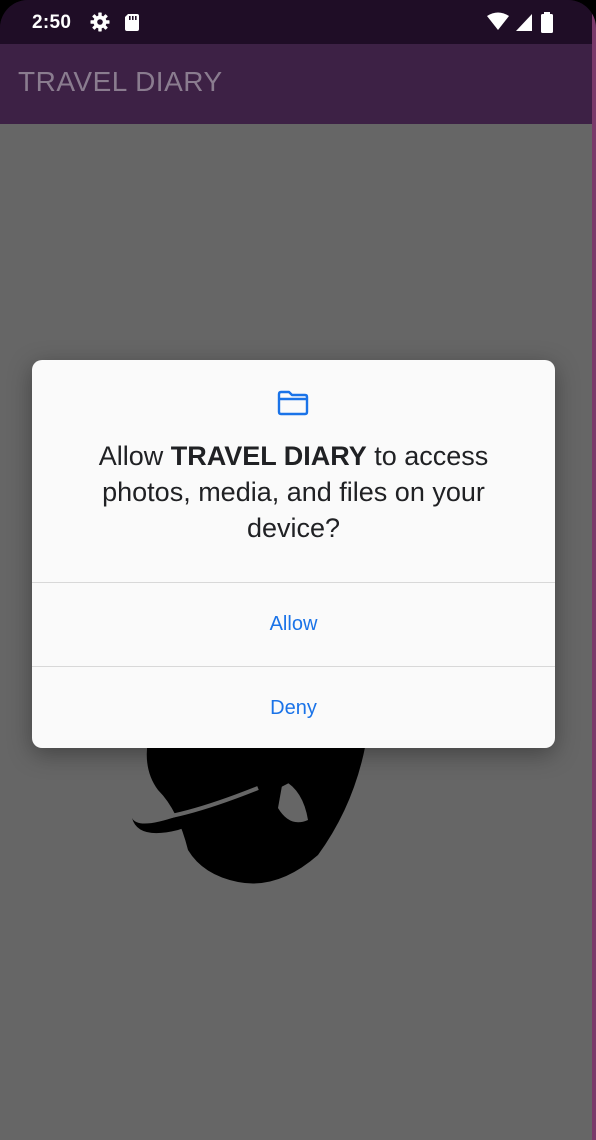 The image size is (596, 1140). What do you see at coordinates (293, 624) in the screenshot?
I see `allow-button: Allow` at bounding box center [293, 624].